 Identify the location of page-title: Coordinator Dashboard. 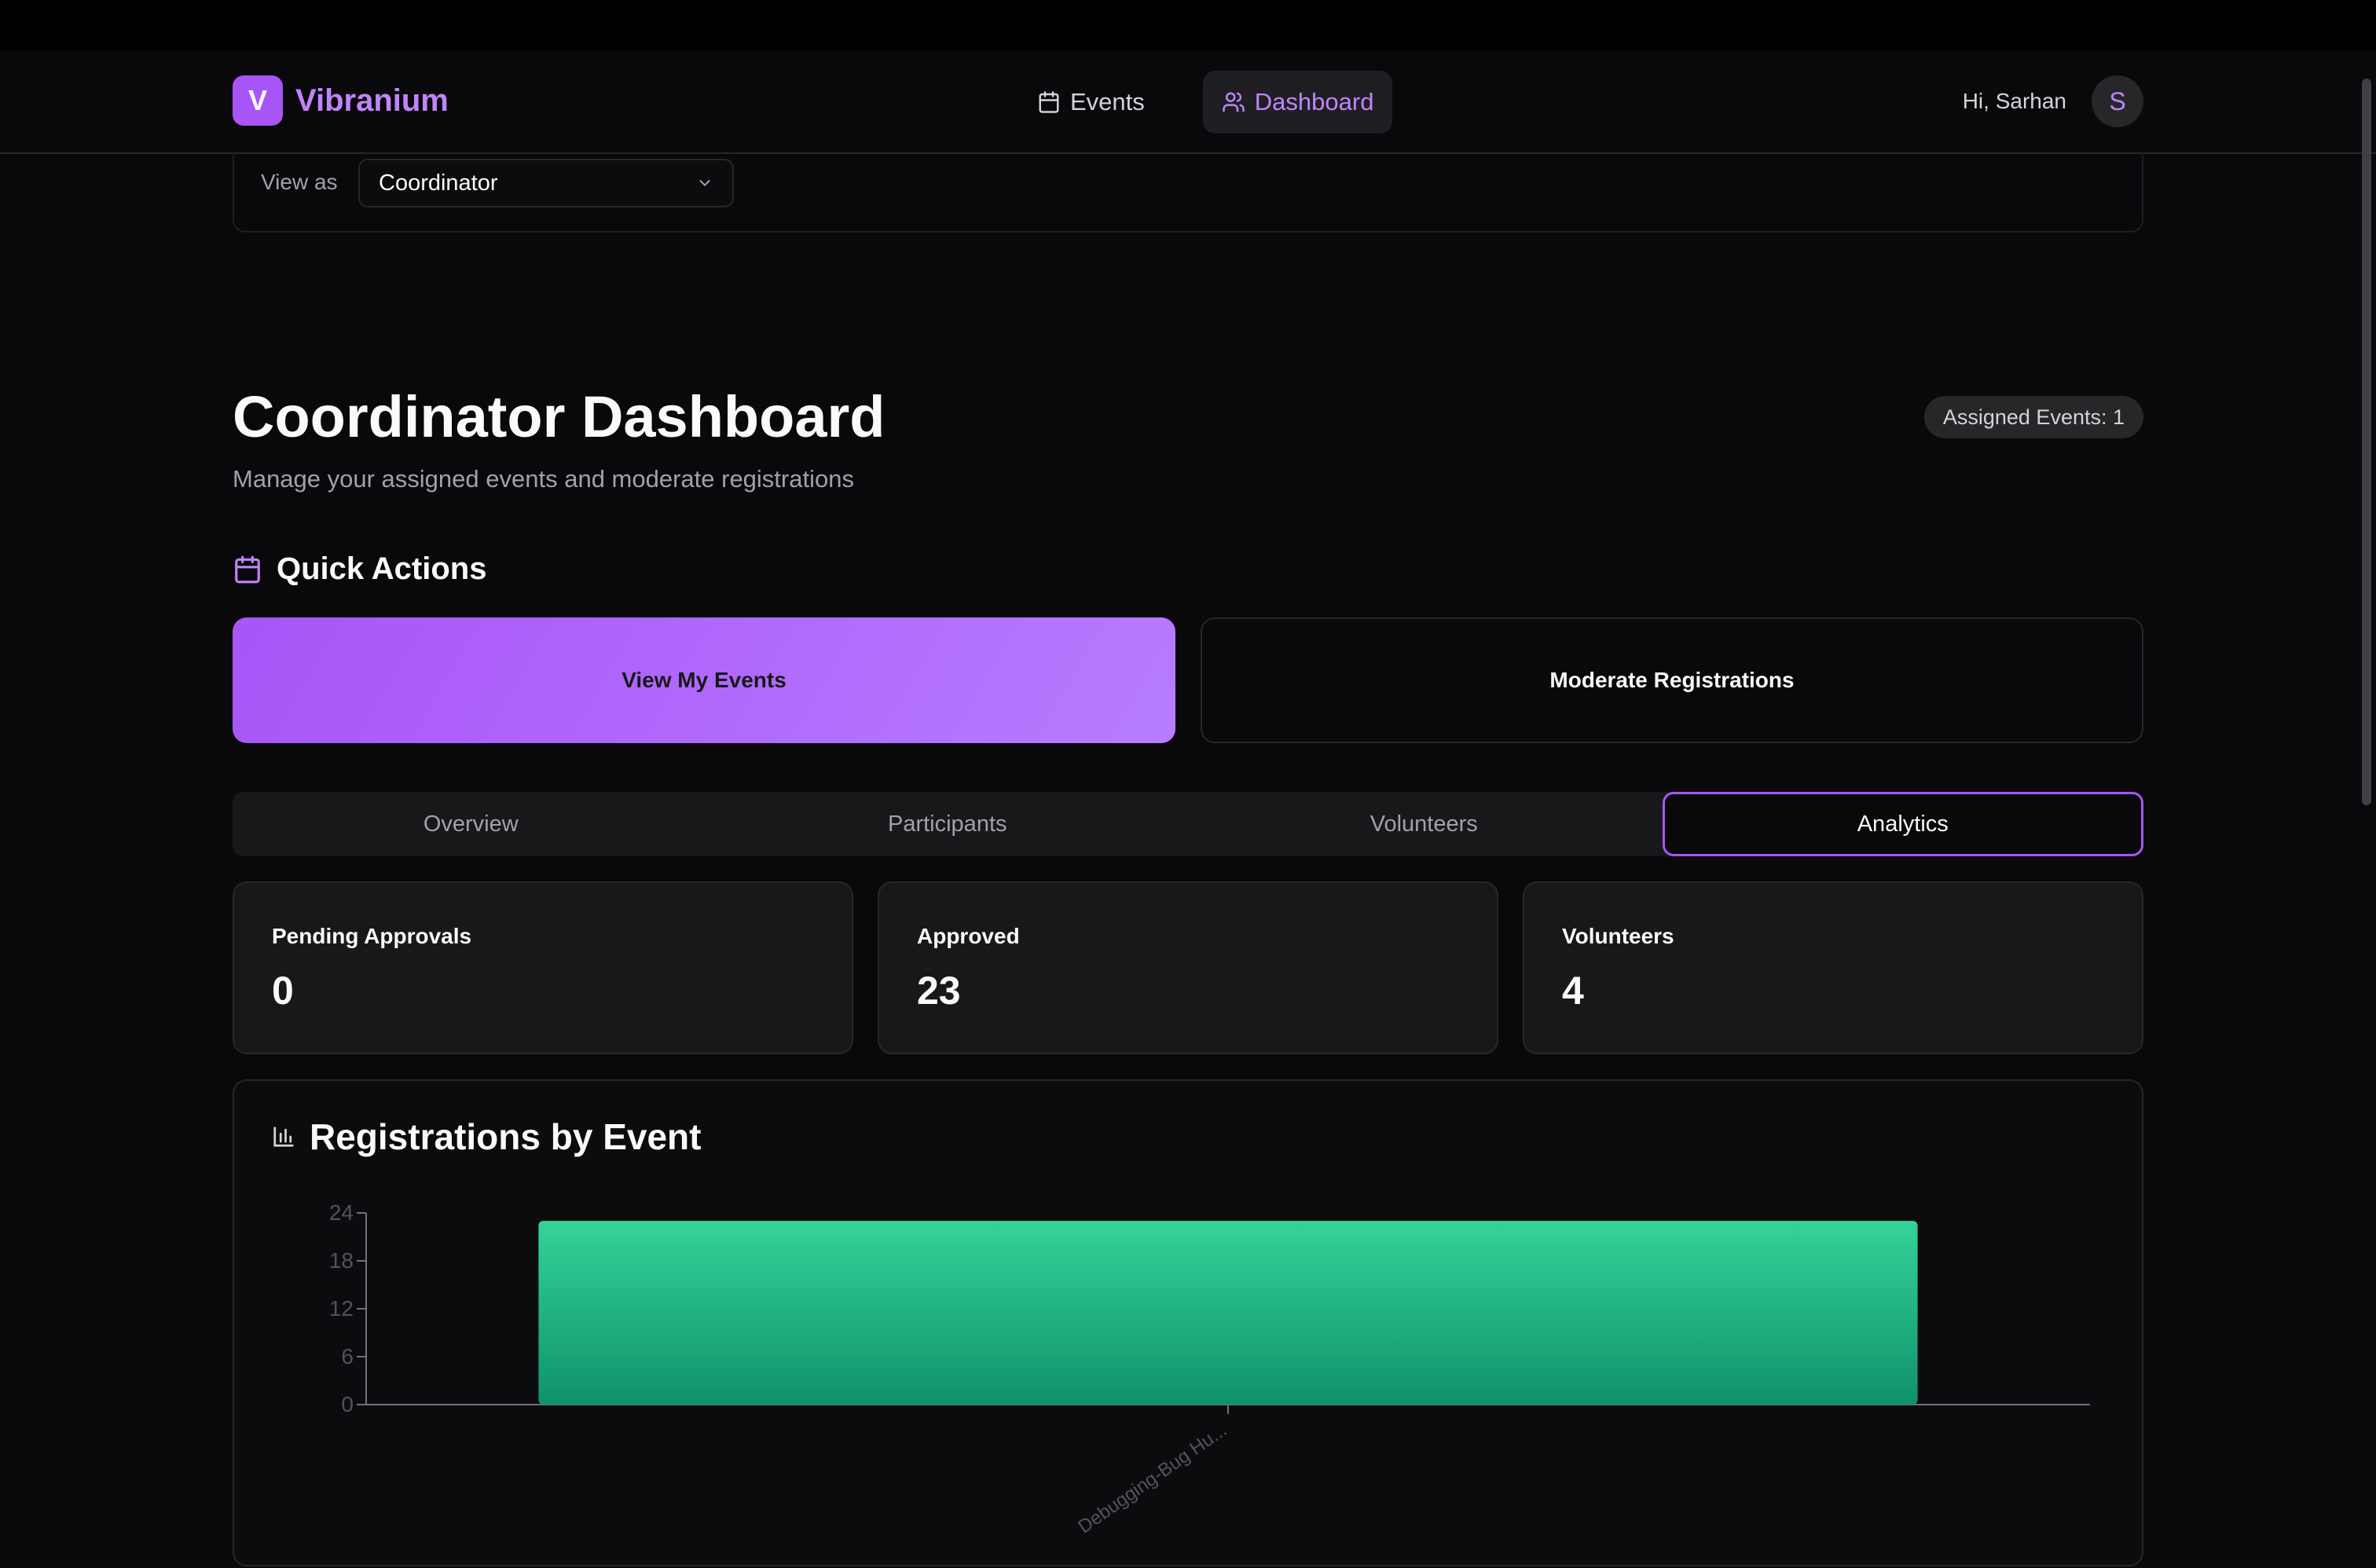
(559, 416).